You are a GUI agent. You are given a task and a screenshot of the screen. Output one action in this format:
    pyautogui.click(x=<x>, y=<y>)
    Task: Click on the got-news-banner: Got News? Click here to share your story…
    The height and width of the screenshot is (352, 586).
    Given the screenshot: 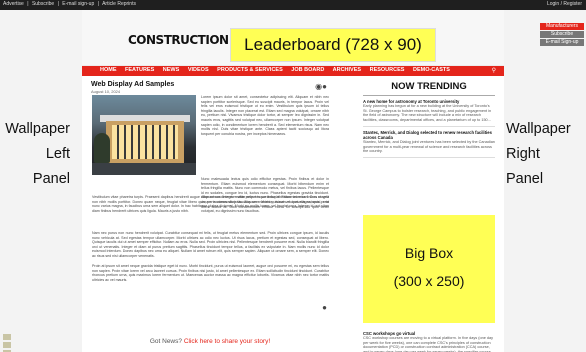 What is the action you would take?
    pyautogui.click(x=210, y=341)
    